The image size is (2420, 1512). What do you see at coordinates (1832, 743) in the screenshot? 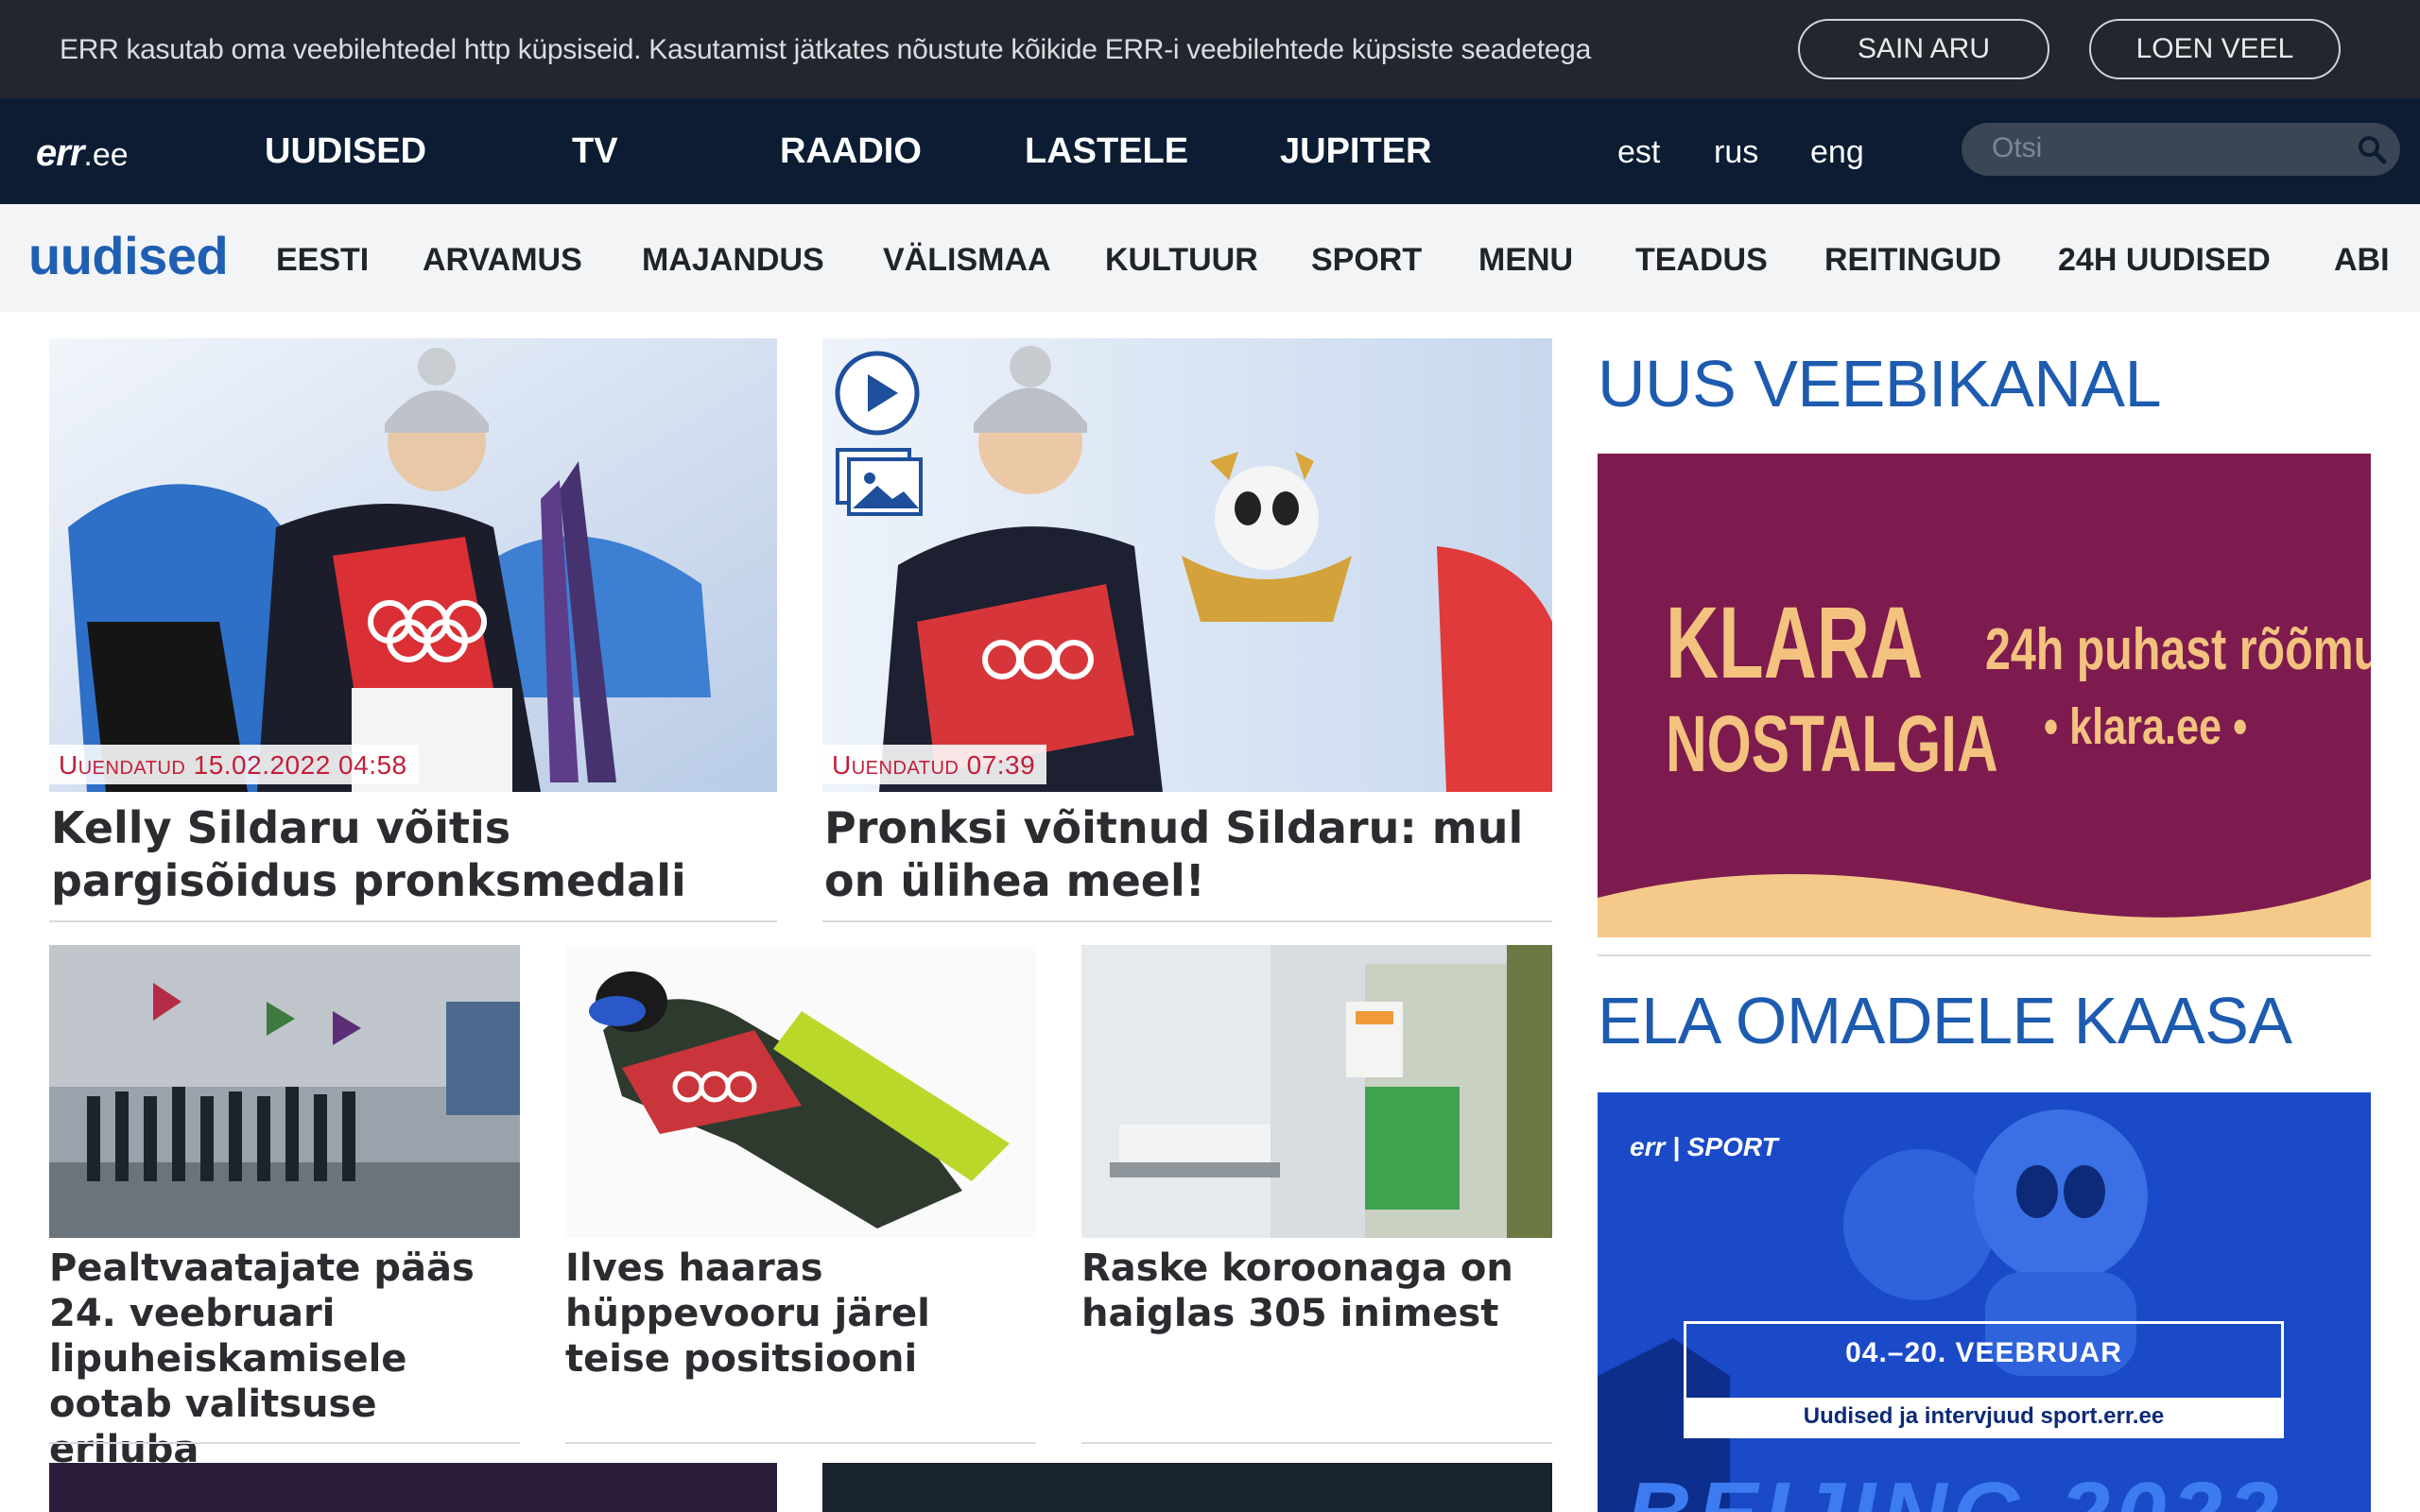
I see `klara-subtitle: NOSTALGIA` at bounding box center [1832, 743].